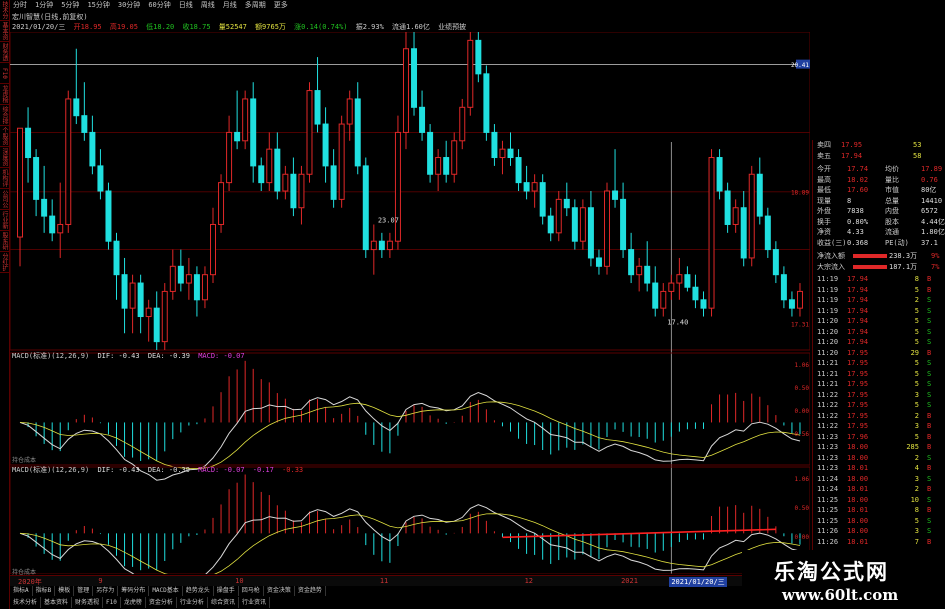 The height and width of the screenshot is (609, 945). Describe the element at coordinates (892, 200) in the screenshot. I see `quote-stat-3-cell-2: 总量` at that location.